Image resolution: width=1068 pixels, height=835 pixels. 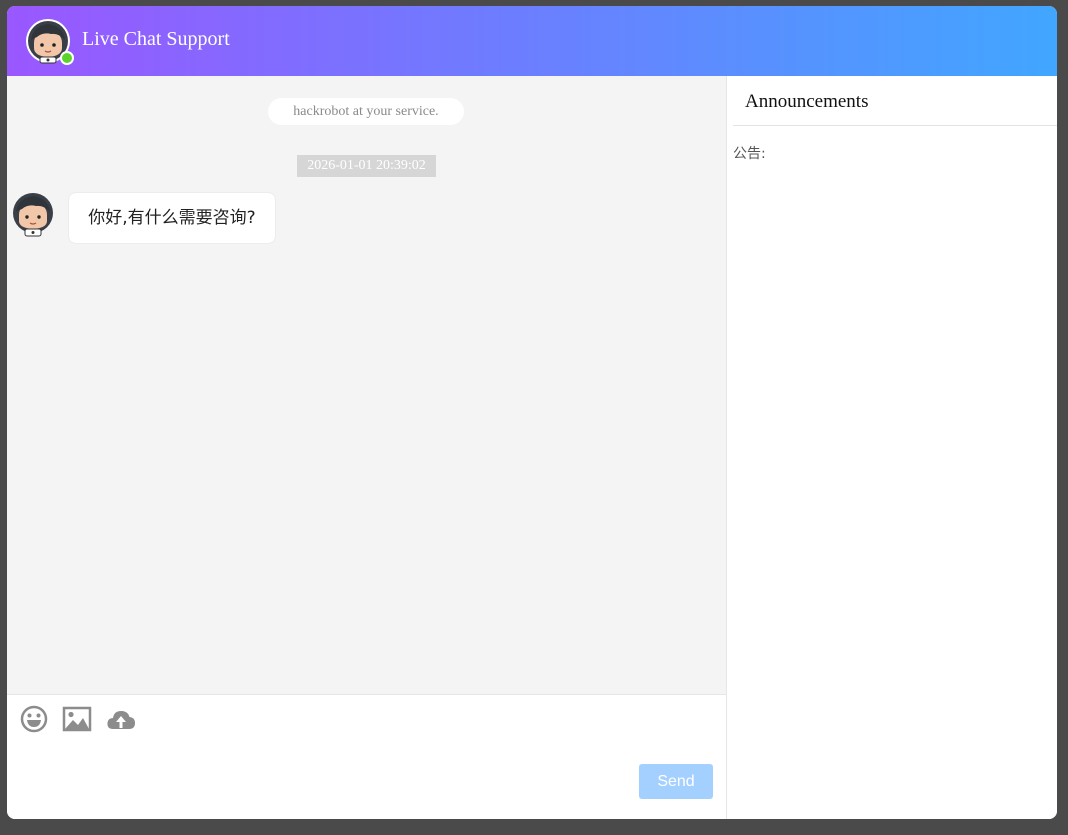 What do you see at coordinates (156, 39) in the screenshot?
I see `page-title: Live Chat Support` at bounding box center [156, 39].